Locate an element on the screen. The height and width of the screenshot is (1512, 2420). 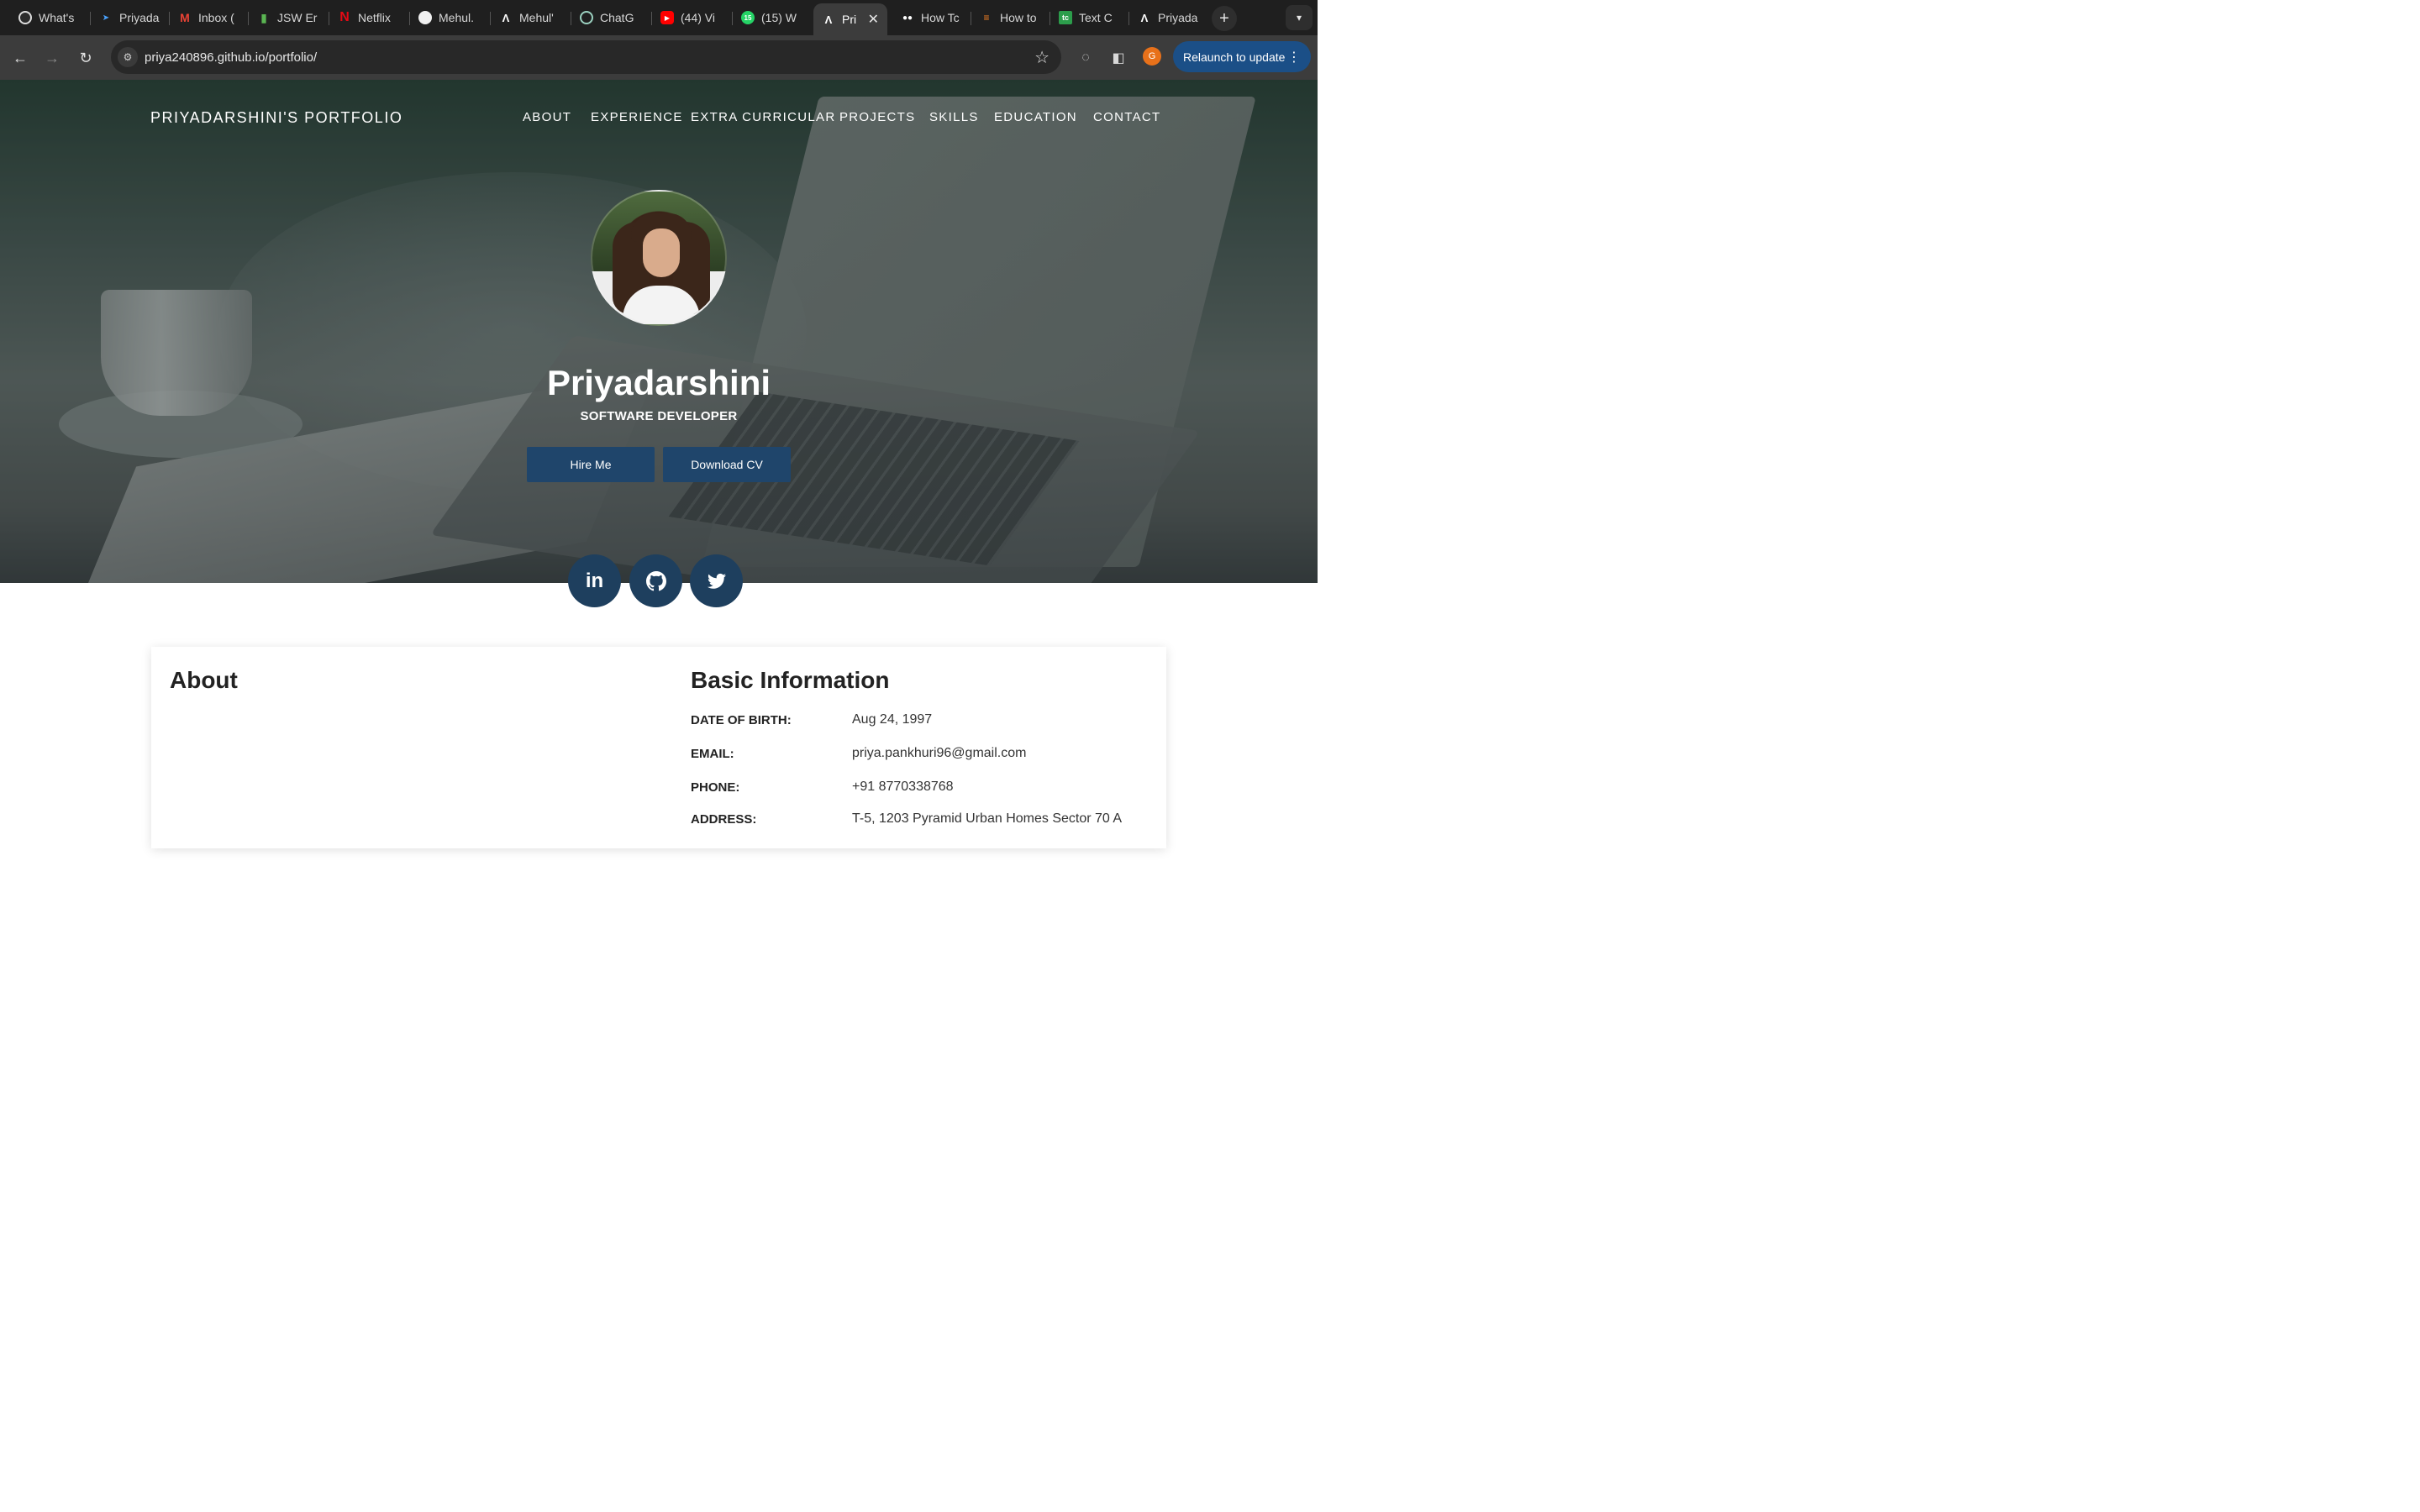
browser-tab: Mehul. is located at coordinates (450, 17).